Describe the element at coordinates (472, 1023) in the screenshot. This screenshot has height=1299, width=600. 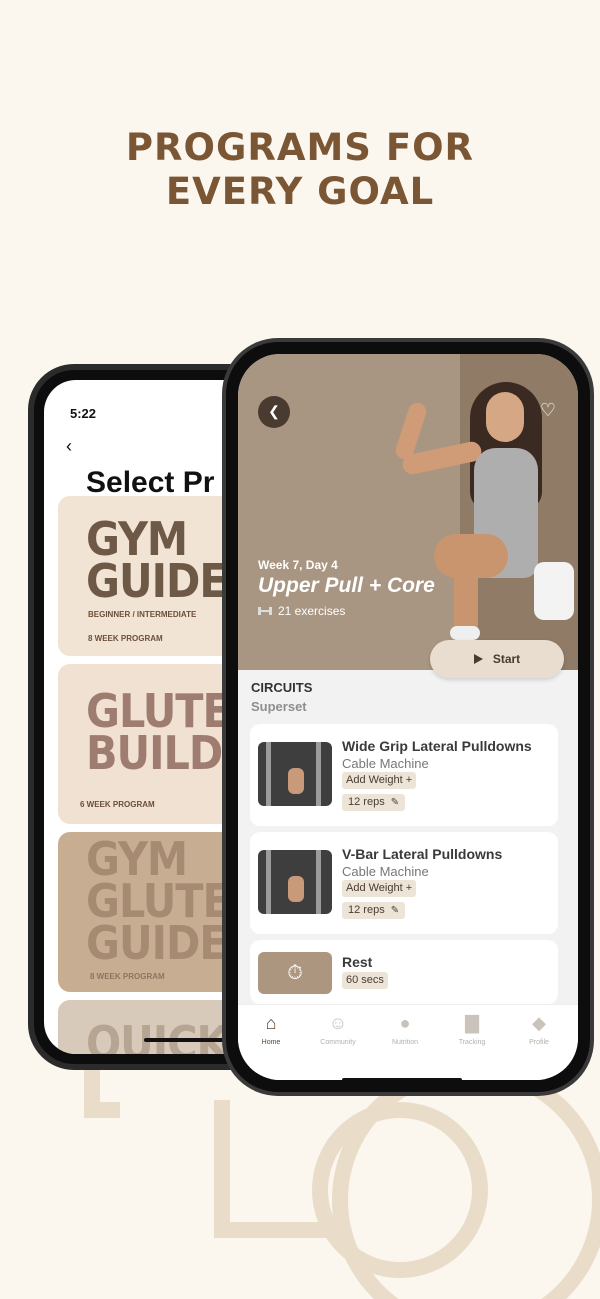
I see `bar-chart-icon: ▇` at that location.